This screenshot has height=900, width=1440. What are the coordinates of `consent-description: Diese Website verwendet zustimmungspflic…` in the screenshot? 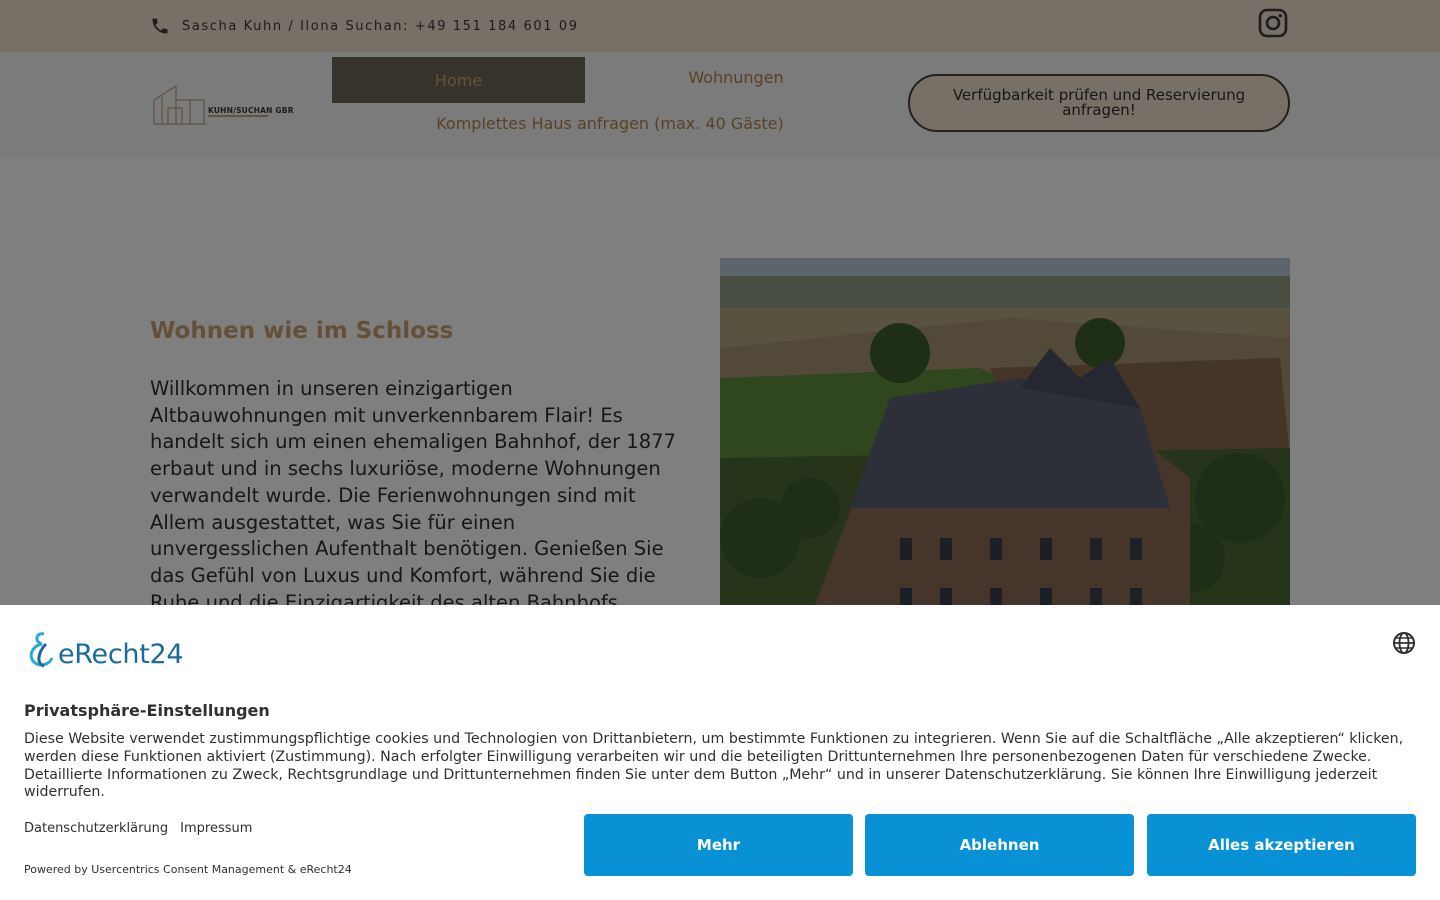 It's located at (714, 766).